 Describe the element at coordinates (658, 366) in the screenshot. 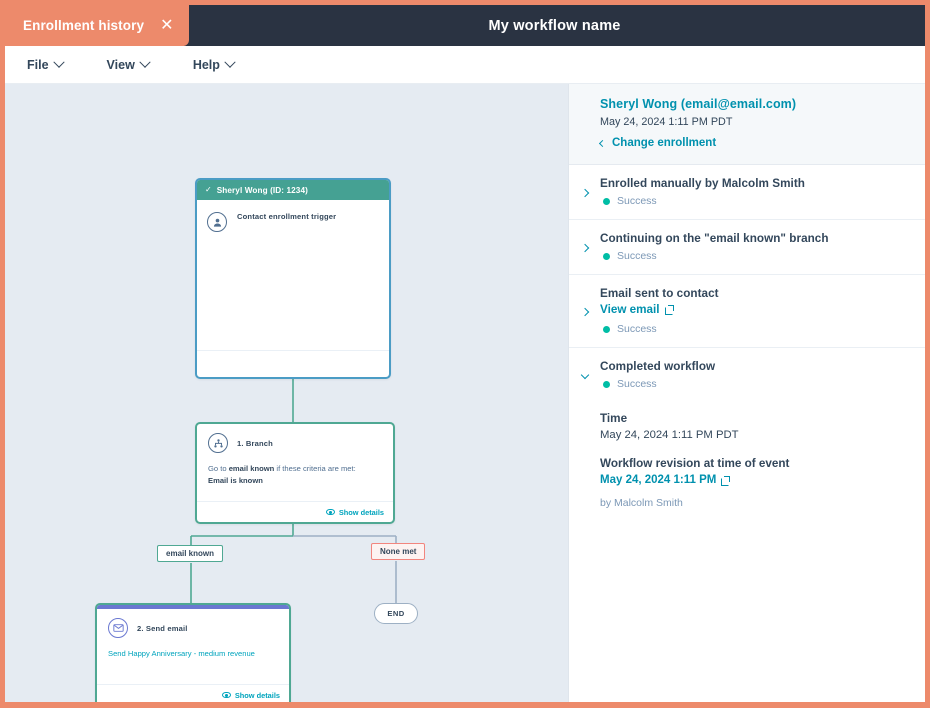

I see `event-title: Completed workflow` at that location.